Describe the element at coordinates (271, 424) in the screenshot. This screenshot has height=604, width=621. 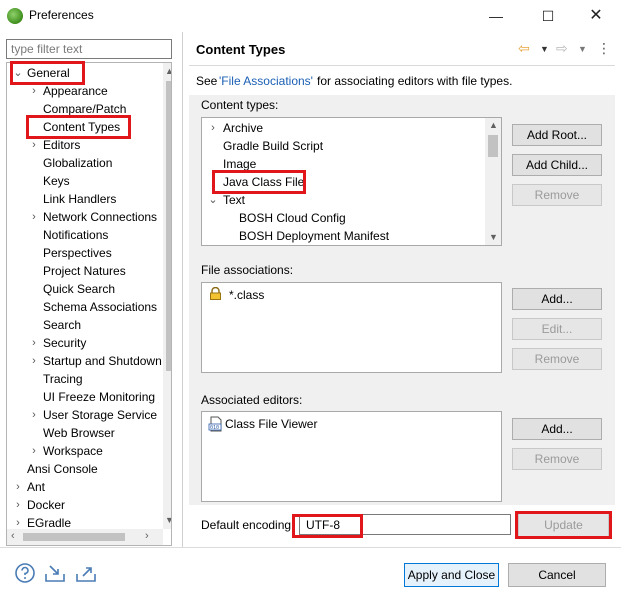
I see `editor-item: Class File Viewer` at that location.